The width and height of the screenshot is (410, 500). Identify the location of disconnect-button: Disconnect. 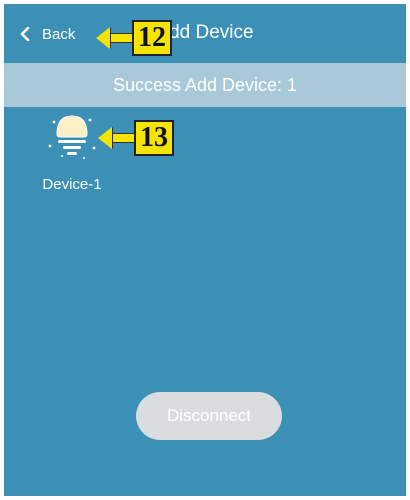
(209, 416).